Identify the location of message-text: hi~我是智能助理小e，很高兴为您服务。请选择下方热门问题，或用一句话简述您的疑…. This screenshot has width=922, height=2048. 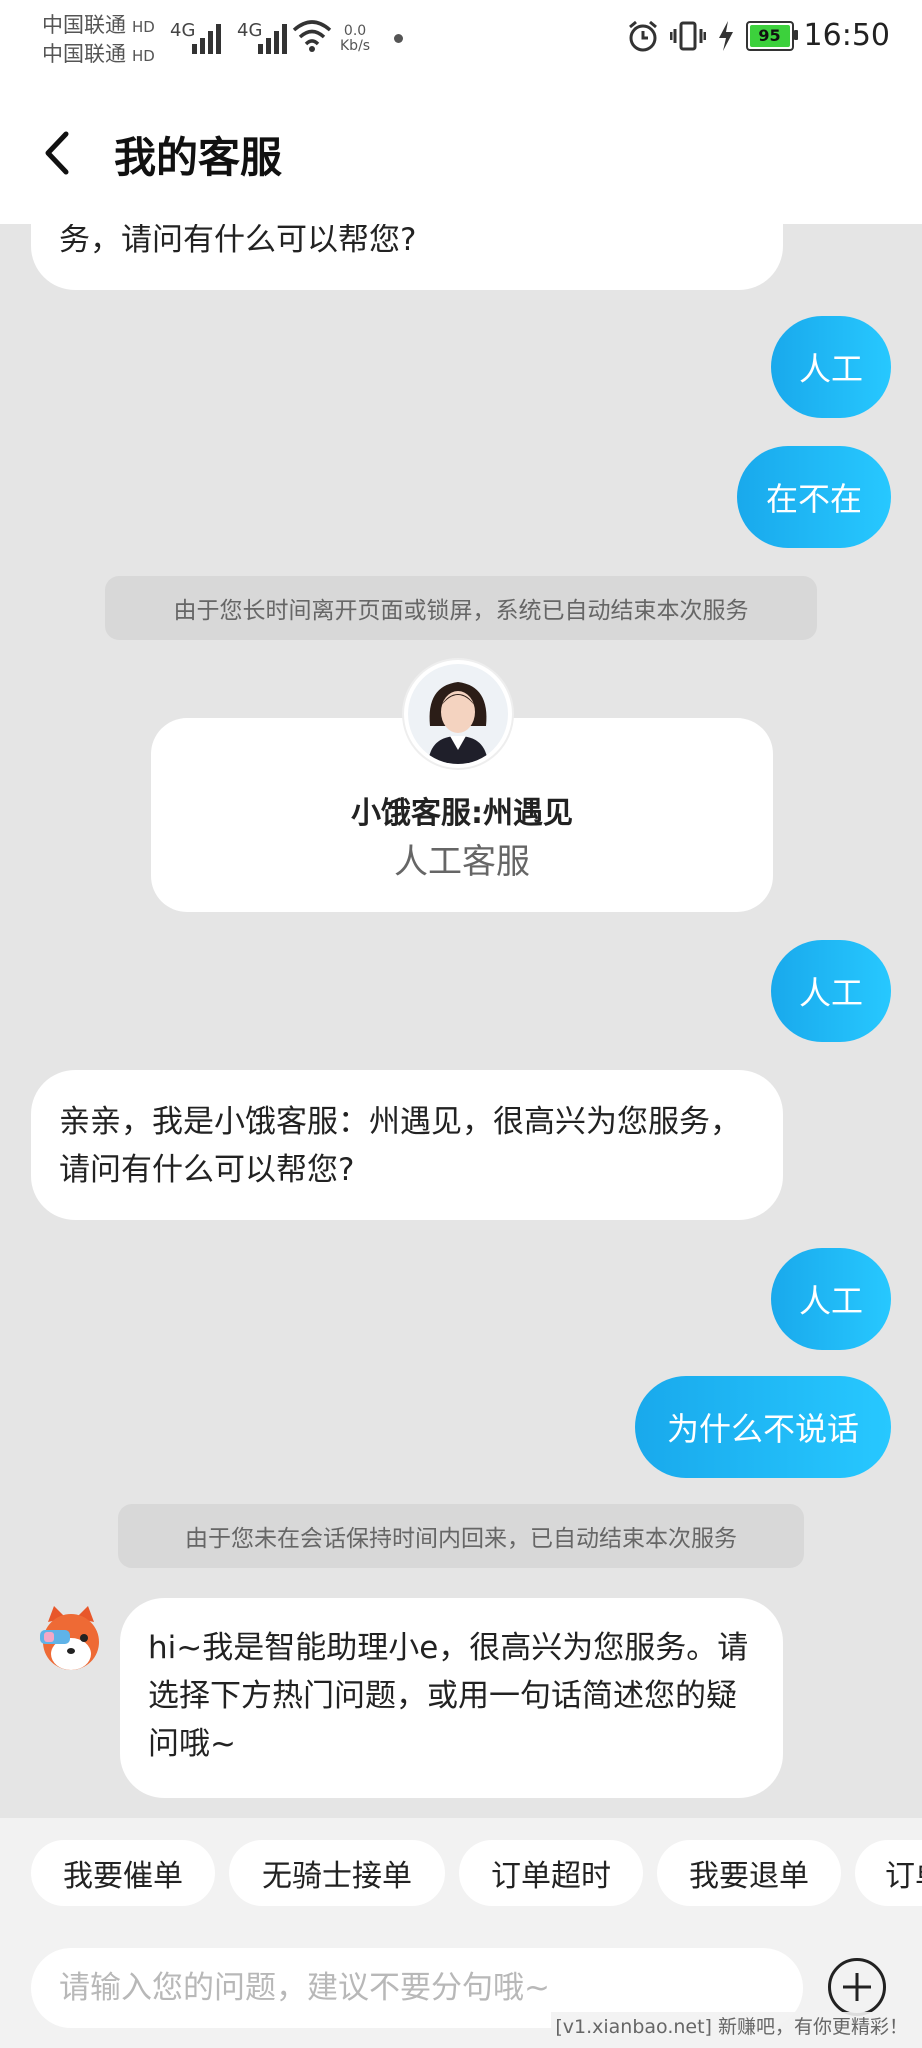
(448, 1696).